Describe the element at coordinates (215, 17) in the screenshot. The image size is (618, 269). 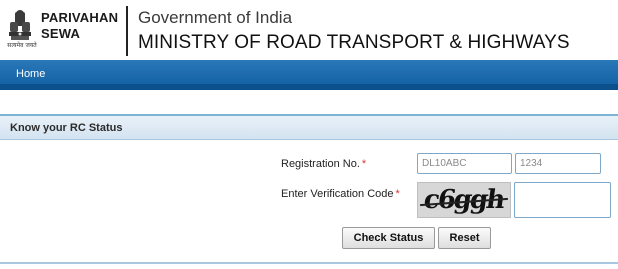
I see `government-title: Government of India` at that location.